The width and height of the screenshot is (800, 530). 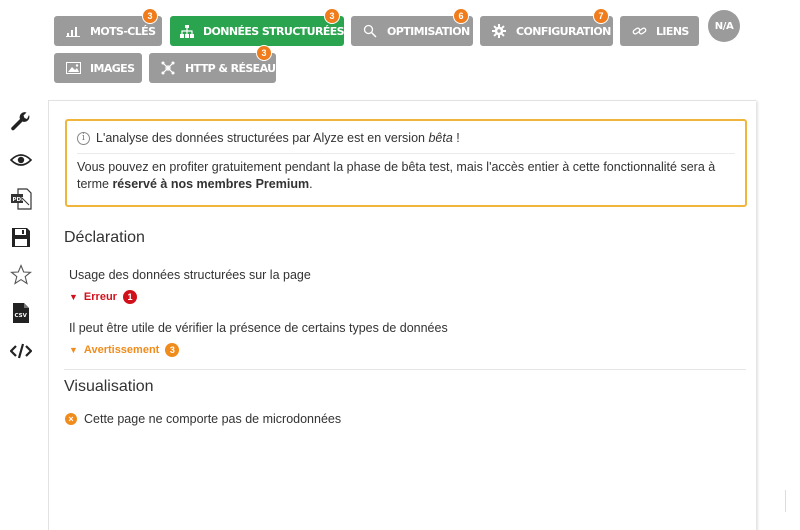 I want to click on save-tool-button, so click(x=21, y=237).